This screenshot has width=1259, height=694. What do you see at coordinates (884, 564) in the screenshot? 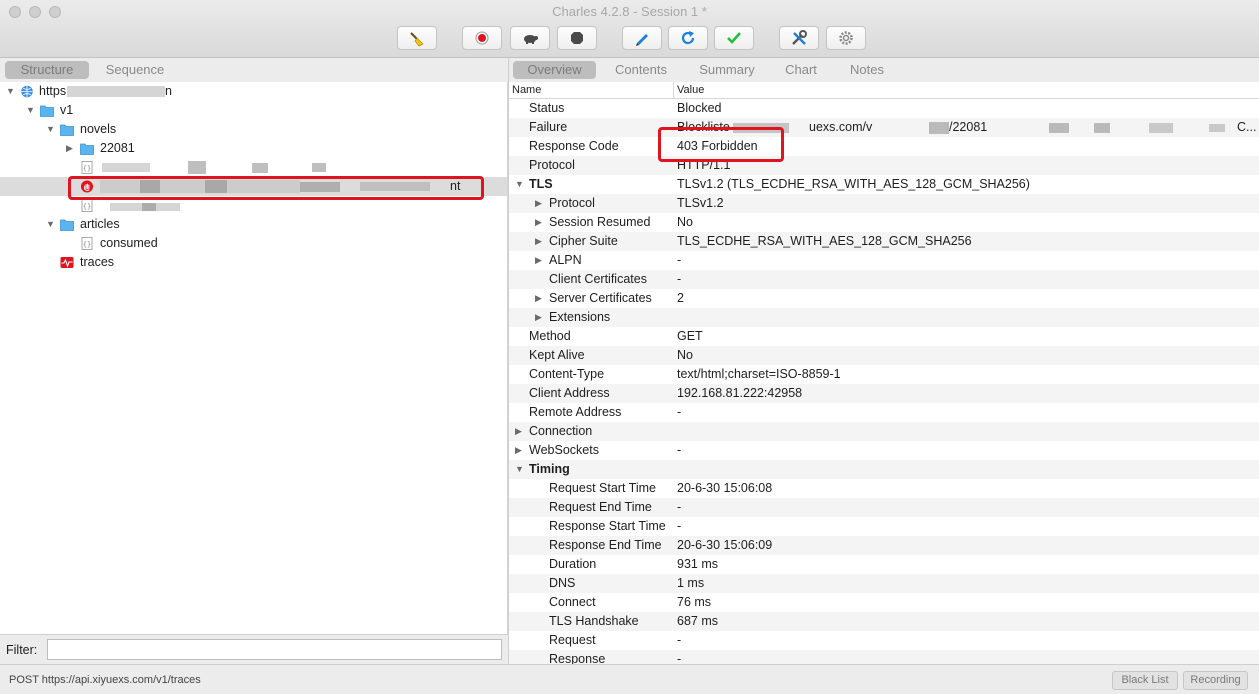
I see `table-row: Duration 931 ms` at bounding box center [884, 564].